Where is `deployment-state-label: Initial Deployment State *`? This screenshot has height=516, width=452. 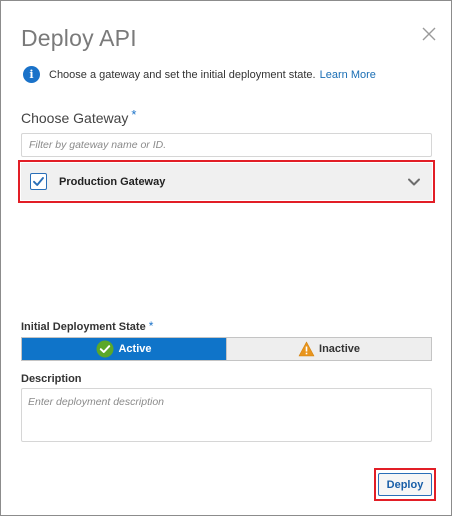
deployment-state-label: Initial Deployment State * is located at coordinates (87, 327).